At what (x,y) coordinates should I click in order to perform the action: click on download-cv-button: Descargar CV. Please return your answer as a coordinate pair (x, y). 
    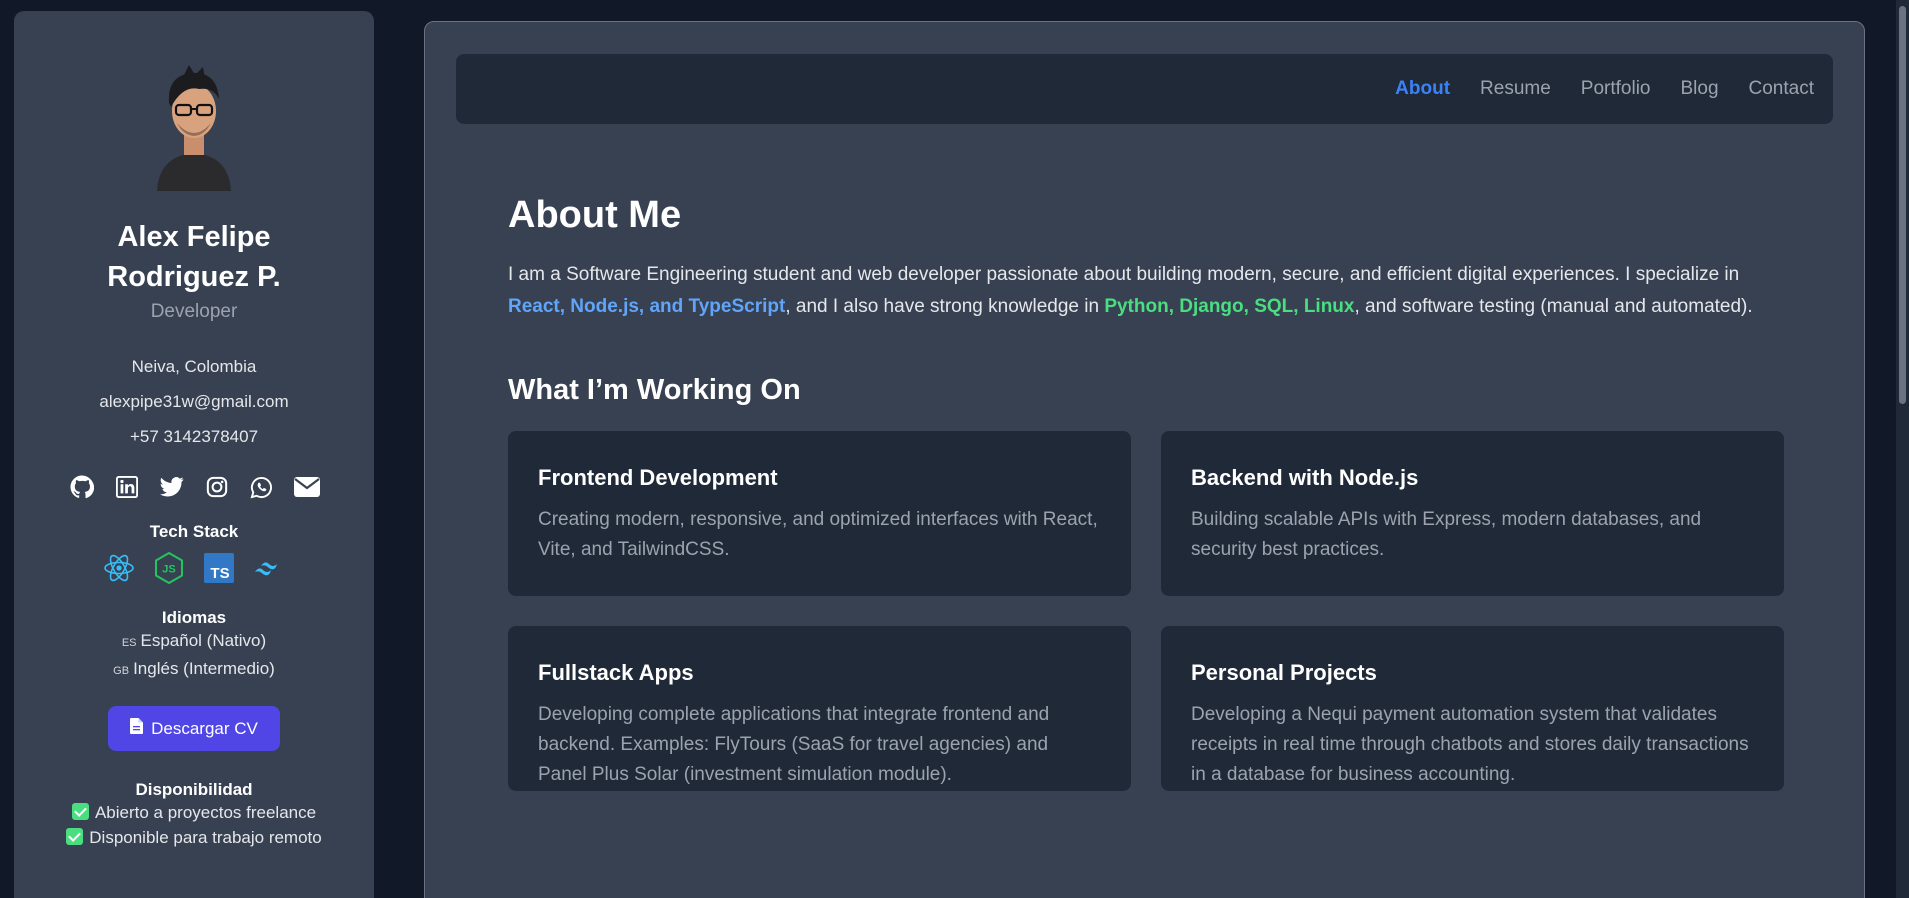
    Looking at the image, I should click on (194, 728).